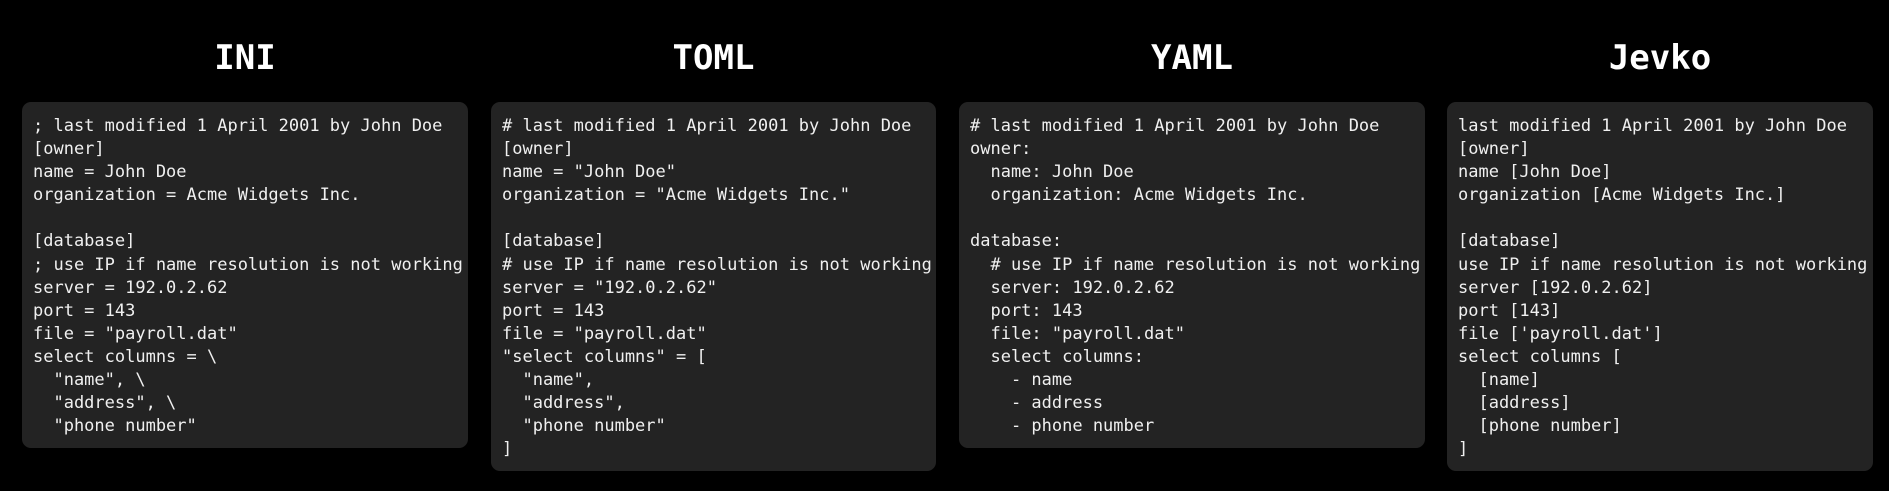  I want to click on toml-title: TOML, so click(713, 58).